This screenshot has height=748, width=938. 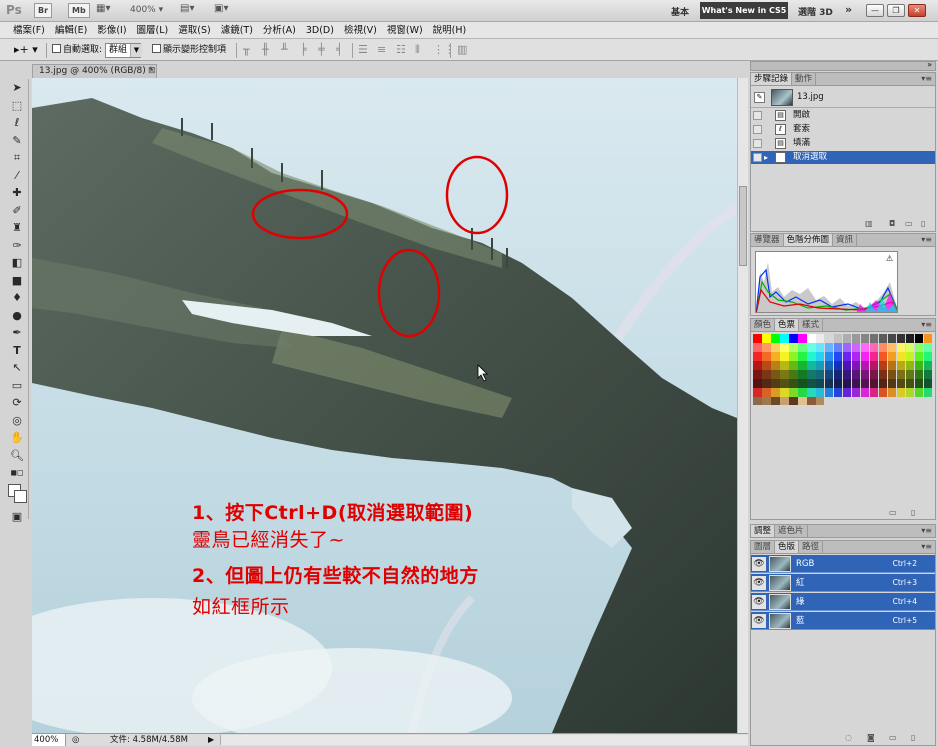 What do you see at coordinates (787, 547) in the screenshot?
I see `tab-channels: 色版` at bounding box center [787, 547].